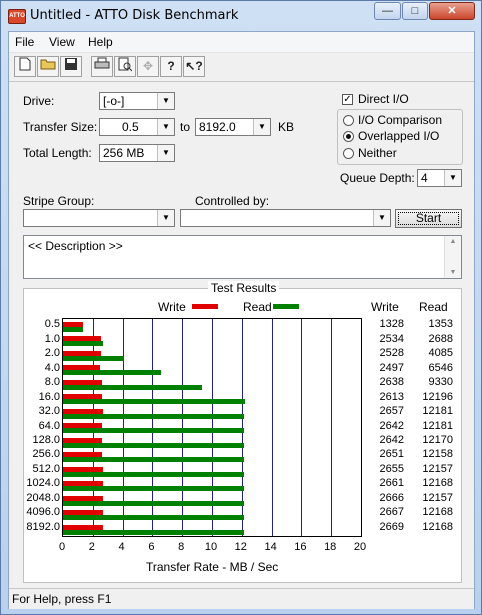 The height and width of the screenshot is (615, 482). Describe the element at coordinates (43, 526) in the screenshot. I see `transfer-size-tick-label: 8192.0` at that location.